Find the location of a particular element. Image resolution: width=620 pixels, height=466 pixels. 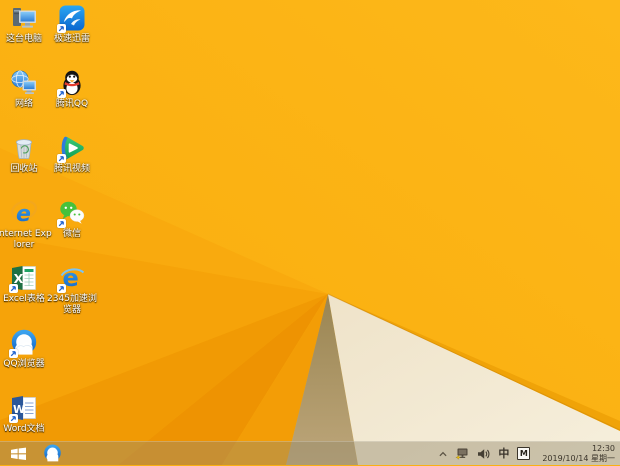

clock-time: 12:30 is located at coordinates (603, 448).